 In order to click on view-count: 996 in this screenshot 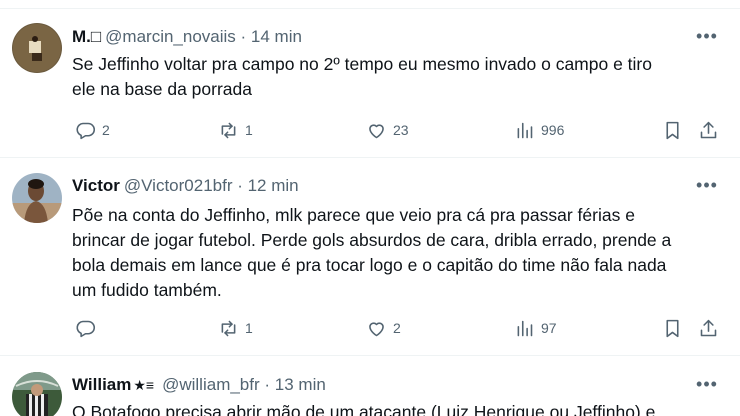, I will do `click(553, 130)`.